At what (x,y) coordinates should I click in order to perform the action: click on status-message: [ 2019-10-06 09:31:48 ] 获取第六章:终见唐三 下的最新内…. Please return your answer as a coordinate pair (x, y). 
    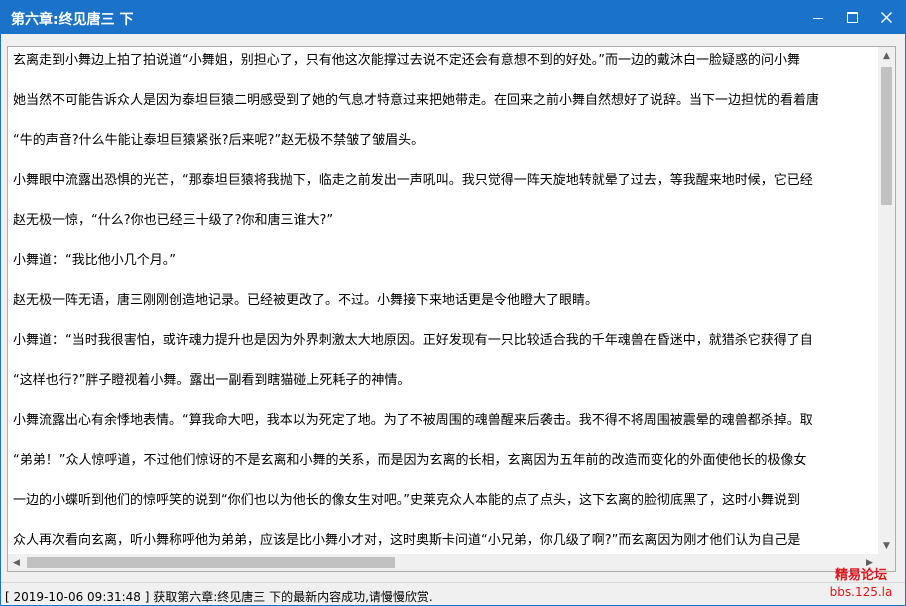
    Looking at the image, I should click on (219, 597).